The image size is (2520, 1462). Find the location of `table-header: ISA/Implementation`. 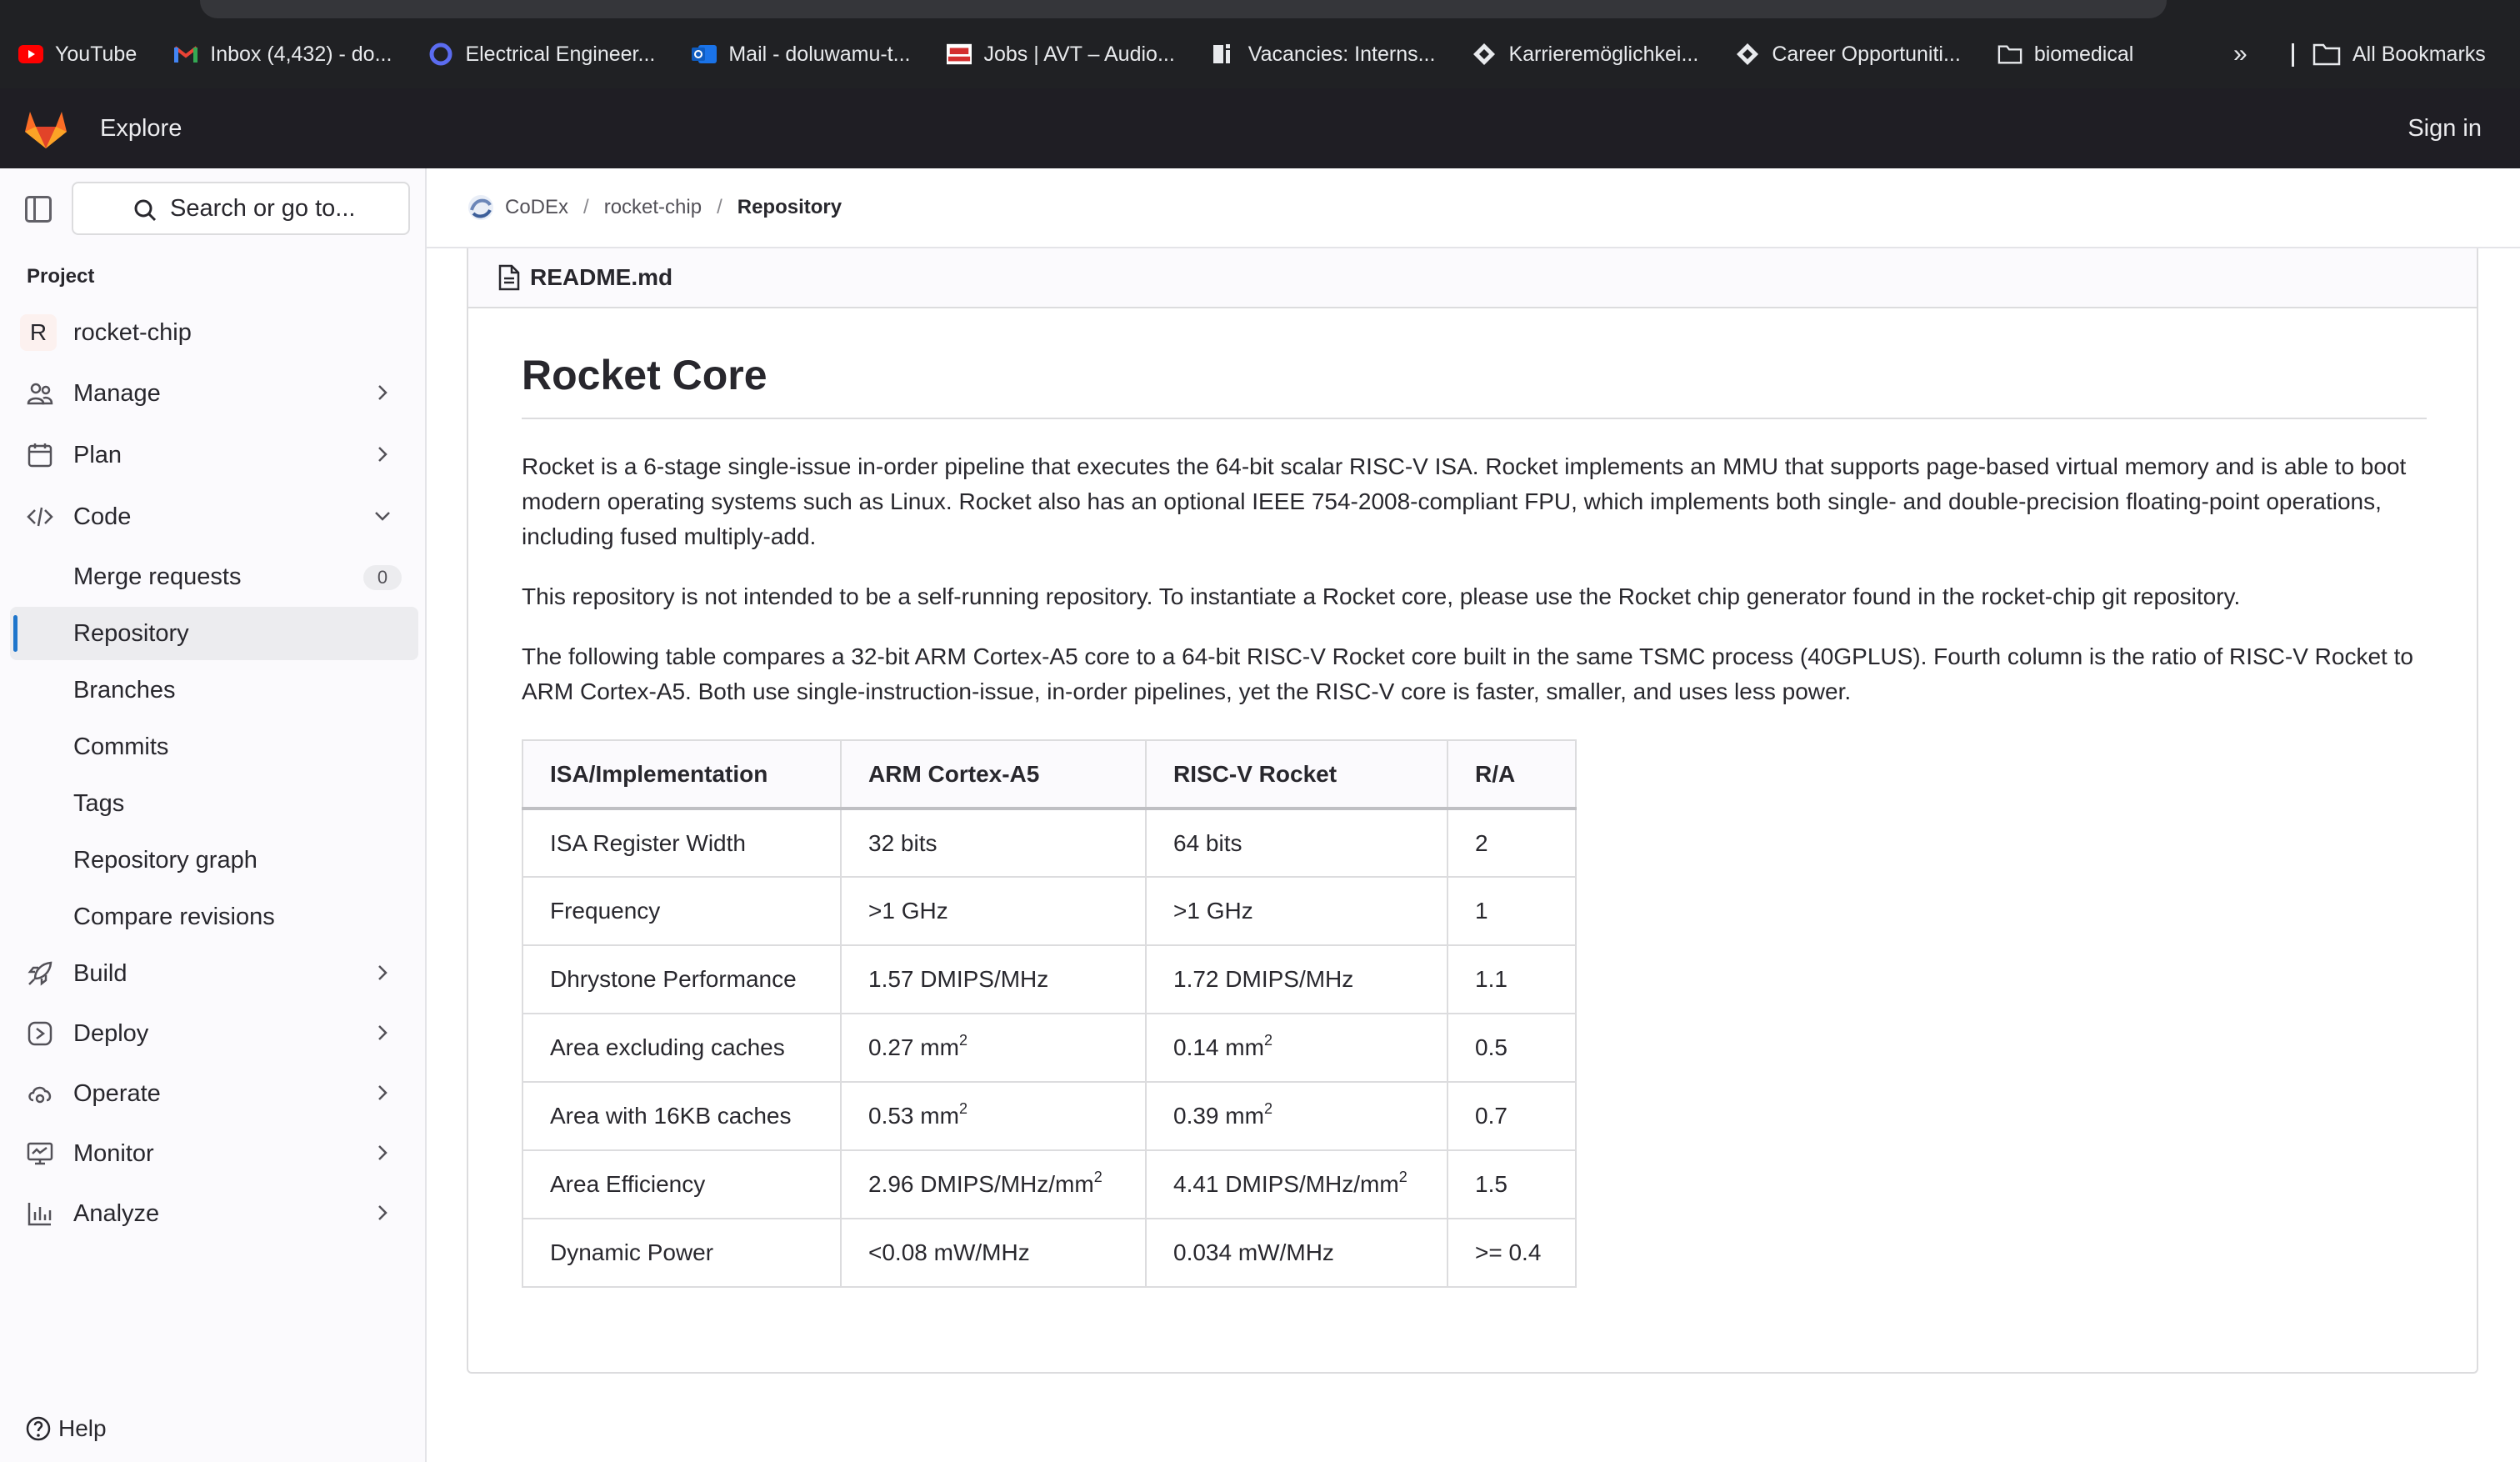

table-header: ISA/Implementation is located at coordinates (682, 775).